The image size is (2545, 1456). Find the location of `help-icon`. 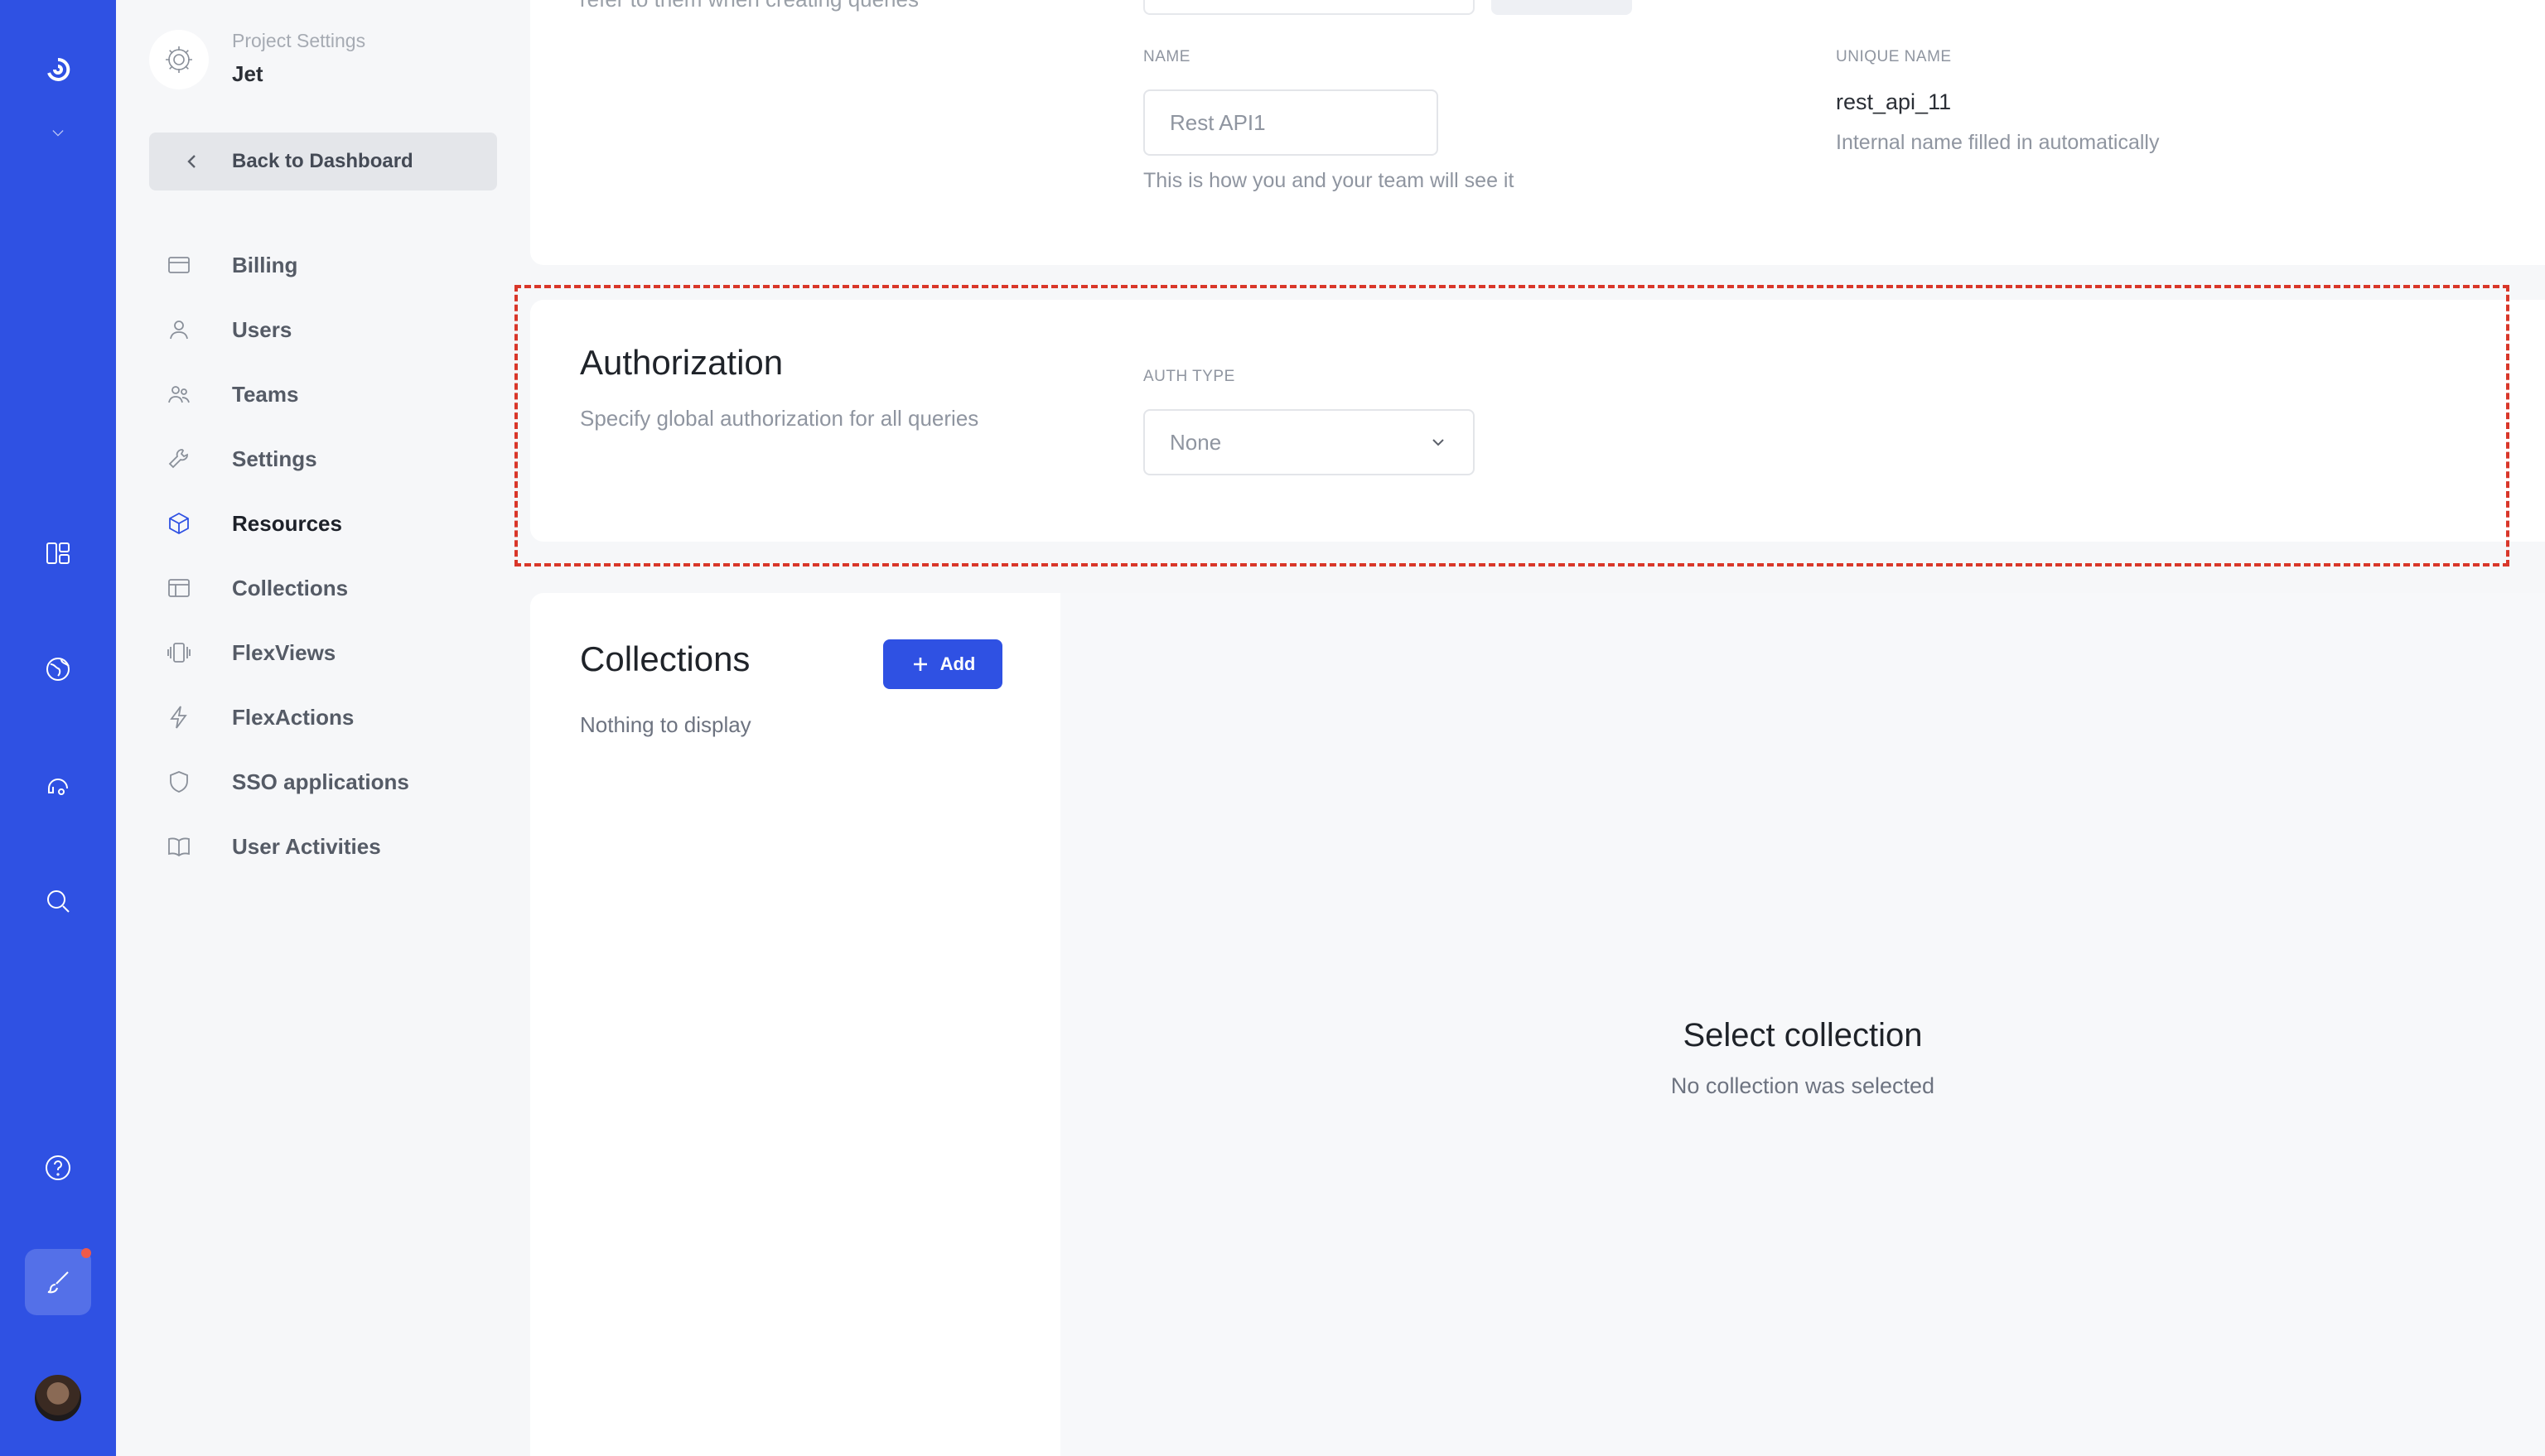

help-icon is located at coordinates (58, 1167).